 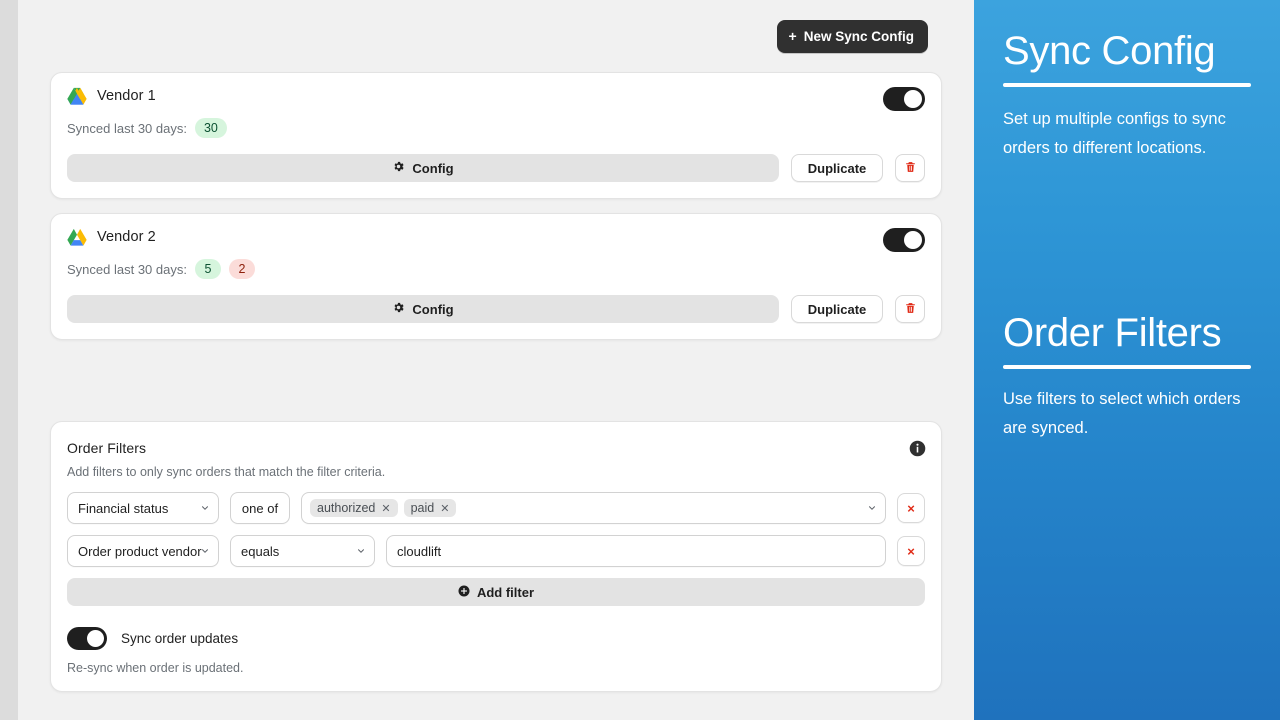 What do you see at coordinates (241, 269) in the screenshot?
I see `status-badge: 2` at bounding box center [241, 269].